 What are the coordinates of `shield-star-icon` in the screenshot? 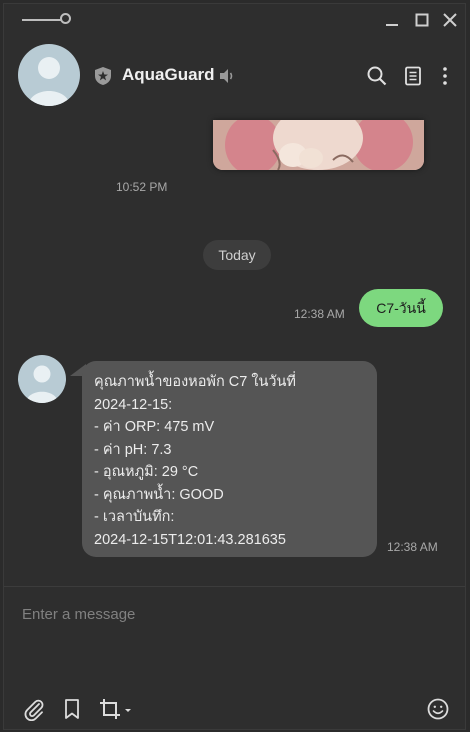 It's located at (103, 76).